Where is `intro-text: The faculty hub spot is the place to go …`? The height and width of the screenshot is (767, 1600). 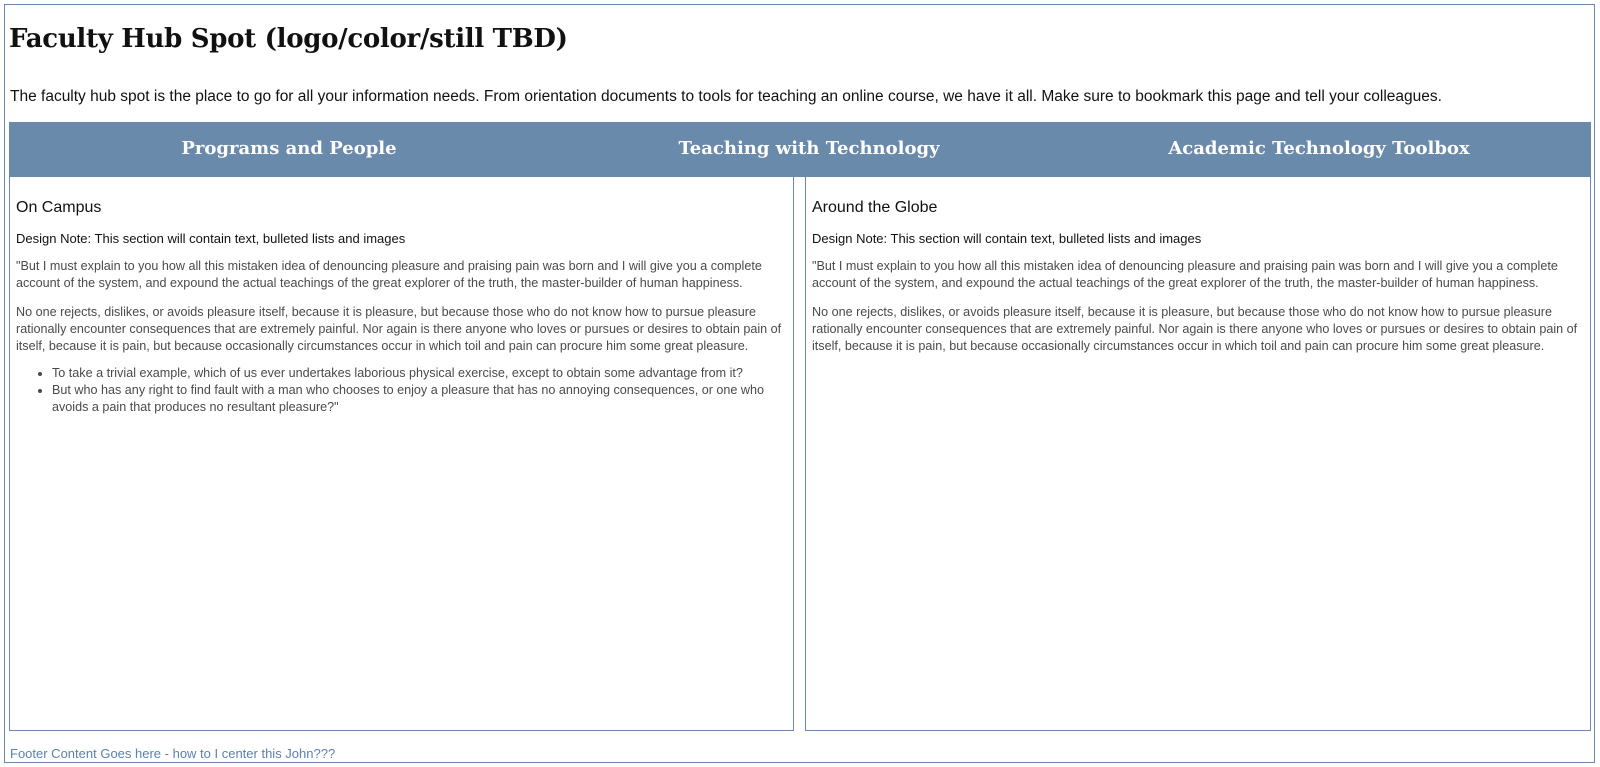
intro-text: The faculty hub spot is the place to go … is located at coordinates (726, 96).